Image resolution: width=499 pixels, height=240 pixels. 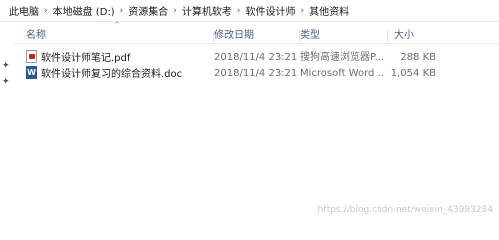 I want to click on breadcrumb-this-pc: 此电脑, so click(x=24, y=10).